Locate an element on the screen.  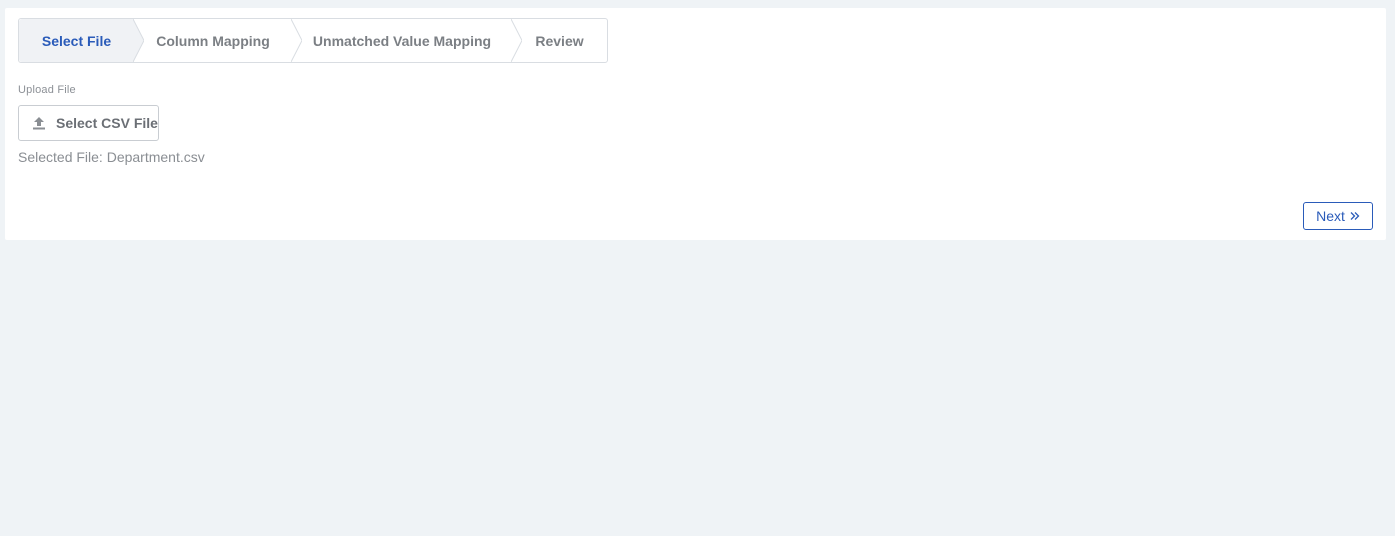
upload-file-label: Upload File is located at coordinates (47, 90).